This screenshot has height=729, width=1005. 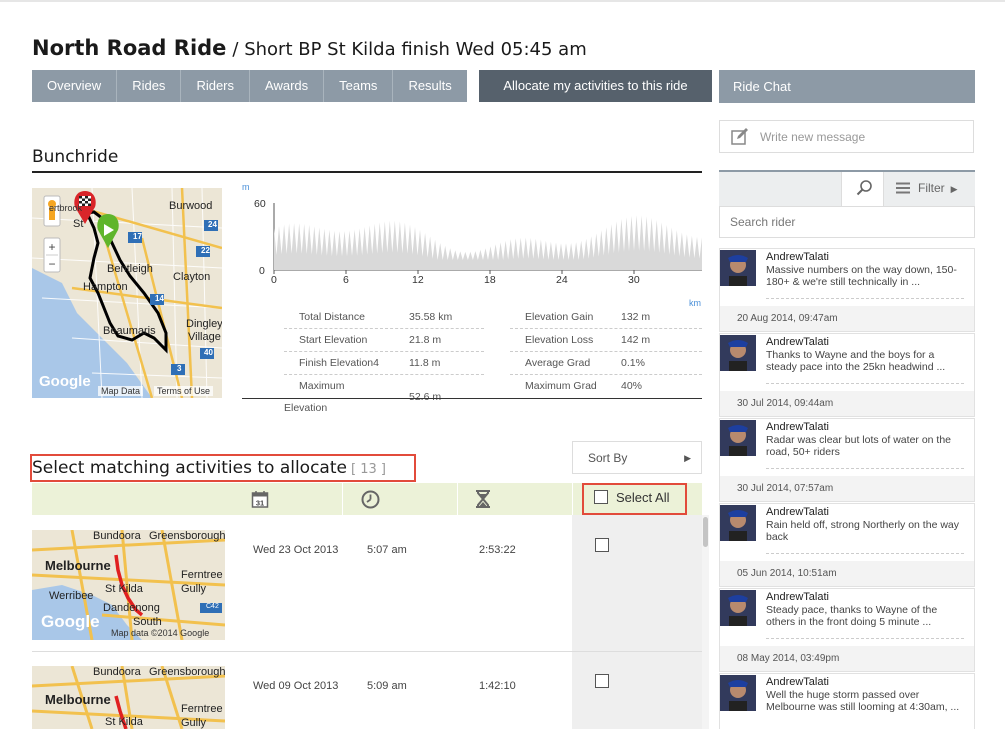 I want to click on road-number: 22, so click(x=205, y=250).